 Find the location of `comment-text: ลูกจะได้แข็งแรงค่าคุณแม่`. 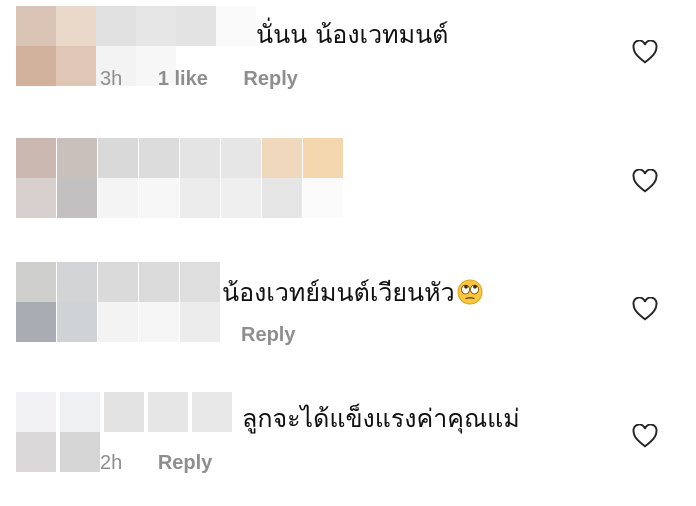

comment-text: ลูกจะได้แข็งแรงค่าคุณแม่ is located at coordinates (381, 418).